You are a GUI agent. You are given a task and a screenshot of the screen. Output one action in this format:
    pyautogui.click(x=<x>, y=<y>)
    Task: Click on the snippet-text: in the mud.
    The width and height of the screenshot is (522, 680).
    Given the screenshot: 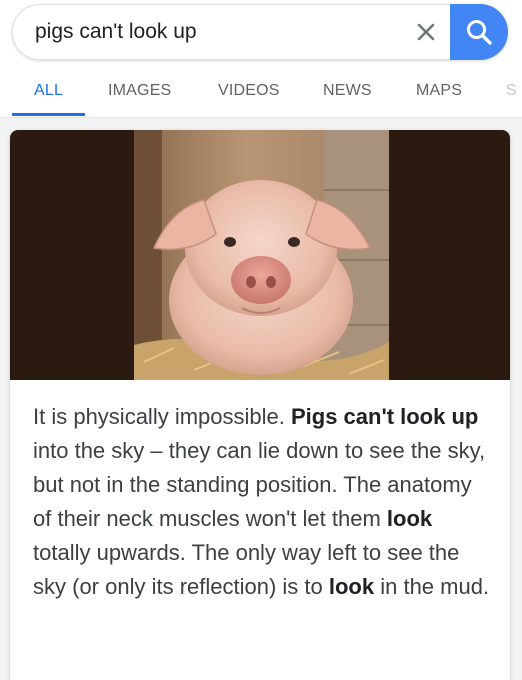 What is the action you would take?
    pyautogui.click(x=432, y=586)
    